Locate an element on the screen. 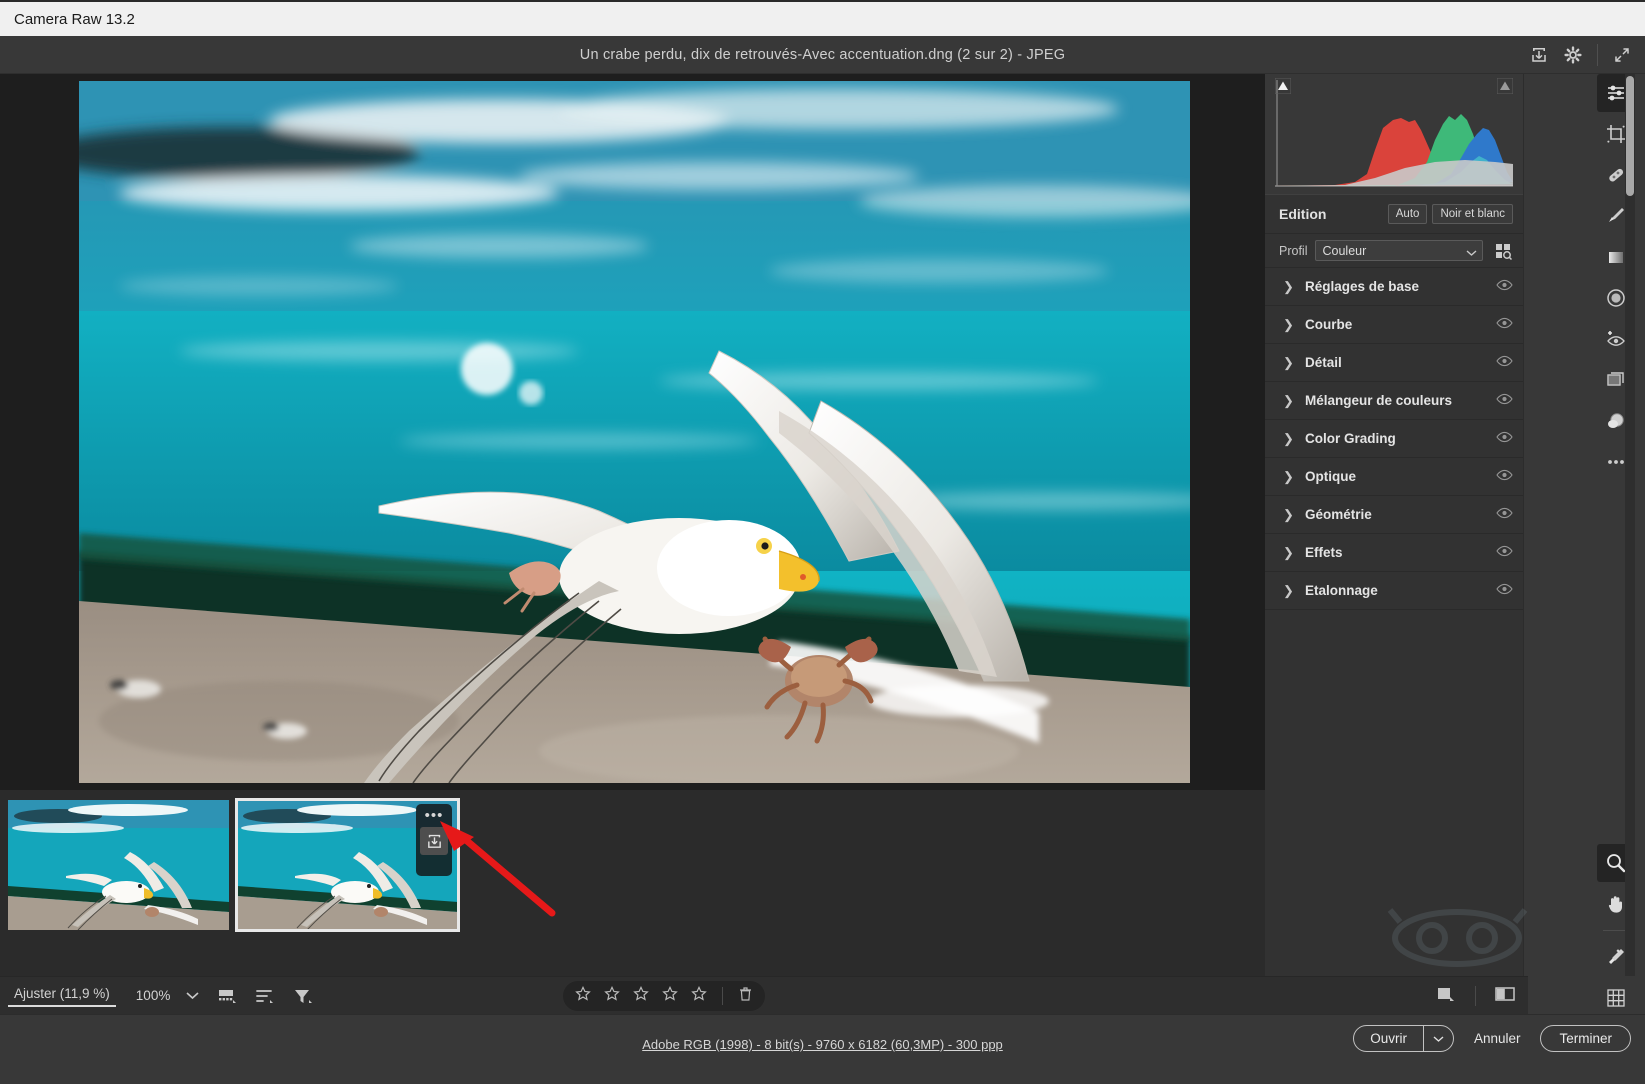 This screenshot has height=1084, width=1645. rating-control is located at coordinates (664, 996).